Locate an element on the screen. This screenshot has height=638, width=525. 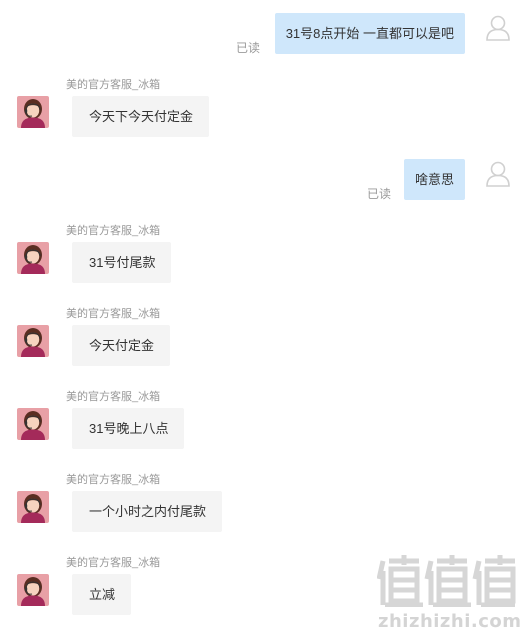
agent-message-bubble: 立减 is located at coordinates (102, 594).